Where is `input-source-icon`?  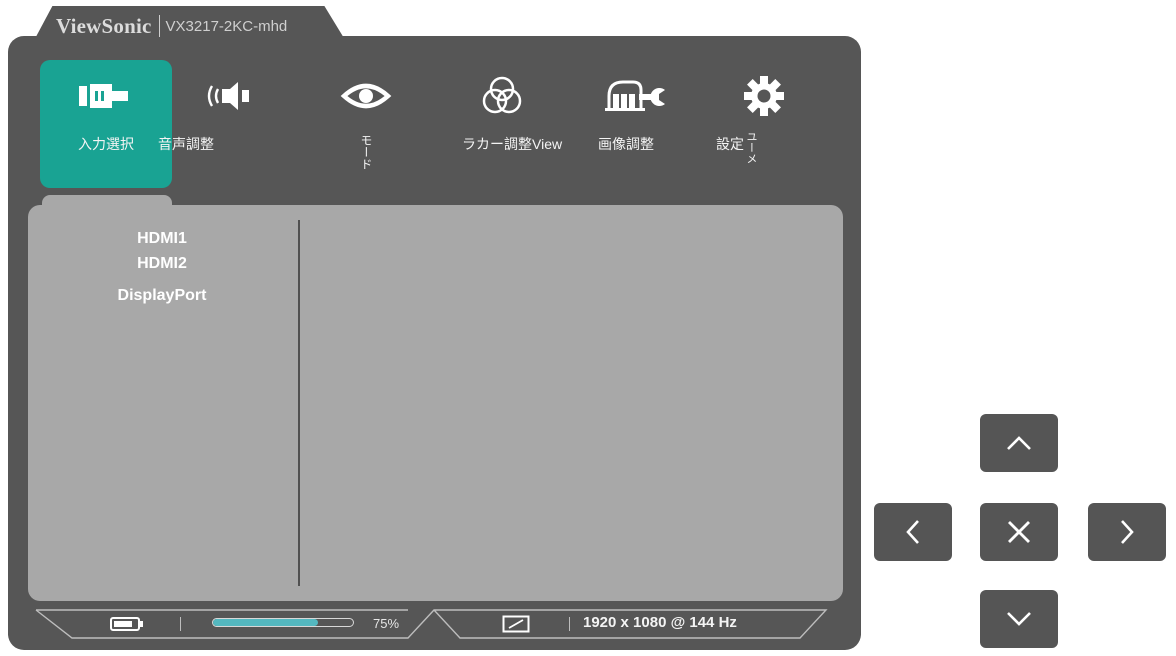
input-source-icon is located at coordinates (106, 96).